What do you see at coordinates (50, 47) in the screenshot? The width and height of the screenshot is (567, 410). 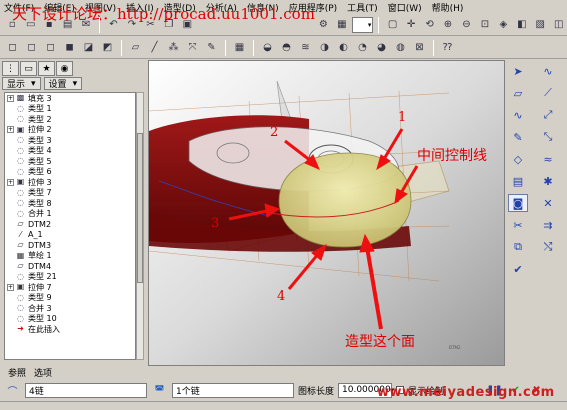 I see `no-hidden-icon: ◻` at bounding box center [50, 47].